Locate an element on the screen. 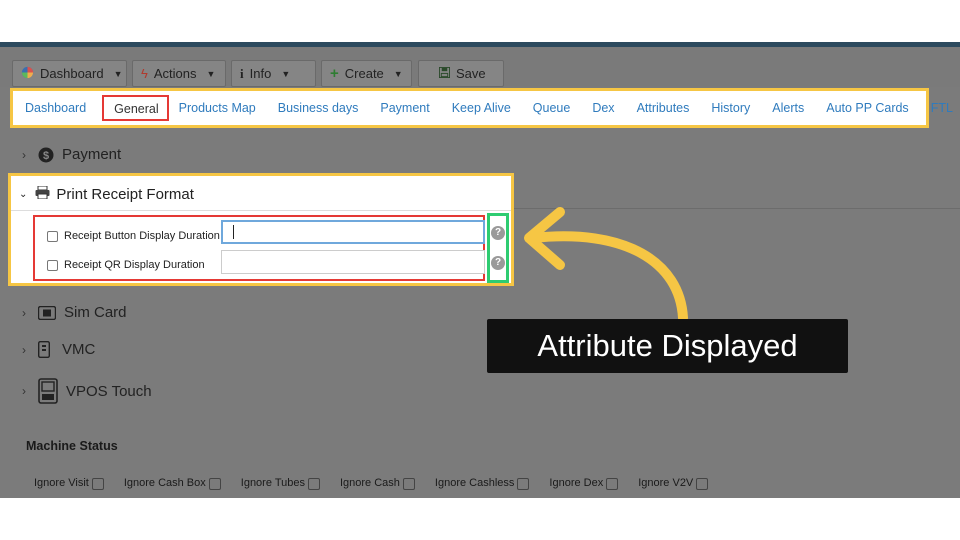  attribute-displayed-callout: Attribute Displayed is located at coordinates (667, 346).